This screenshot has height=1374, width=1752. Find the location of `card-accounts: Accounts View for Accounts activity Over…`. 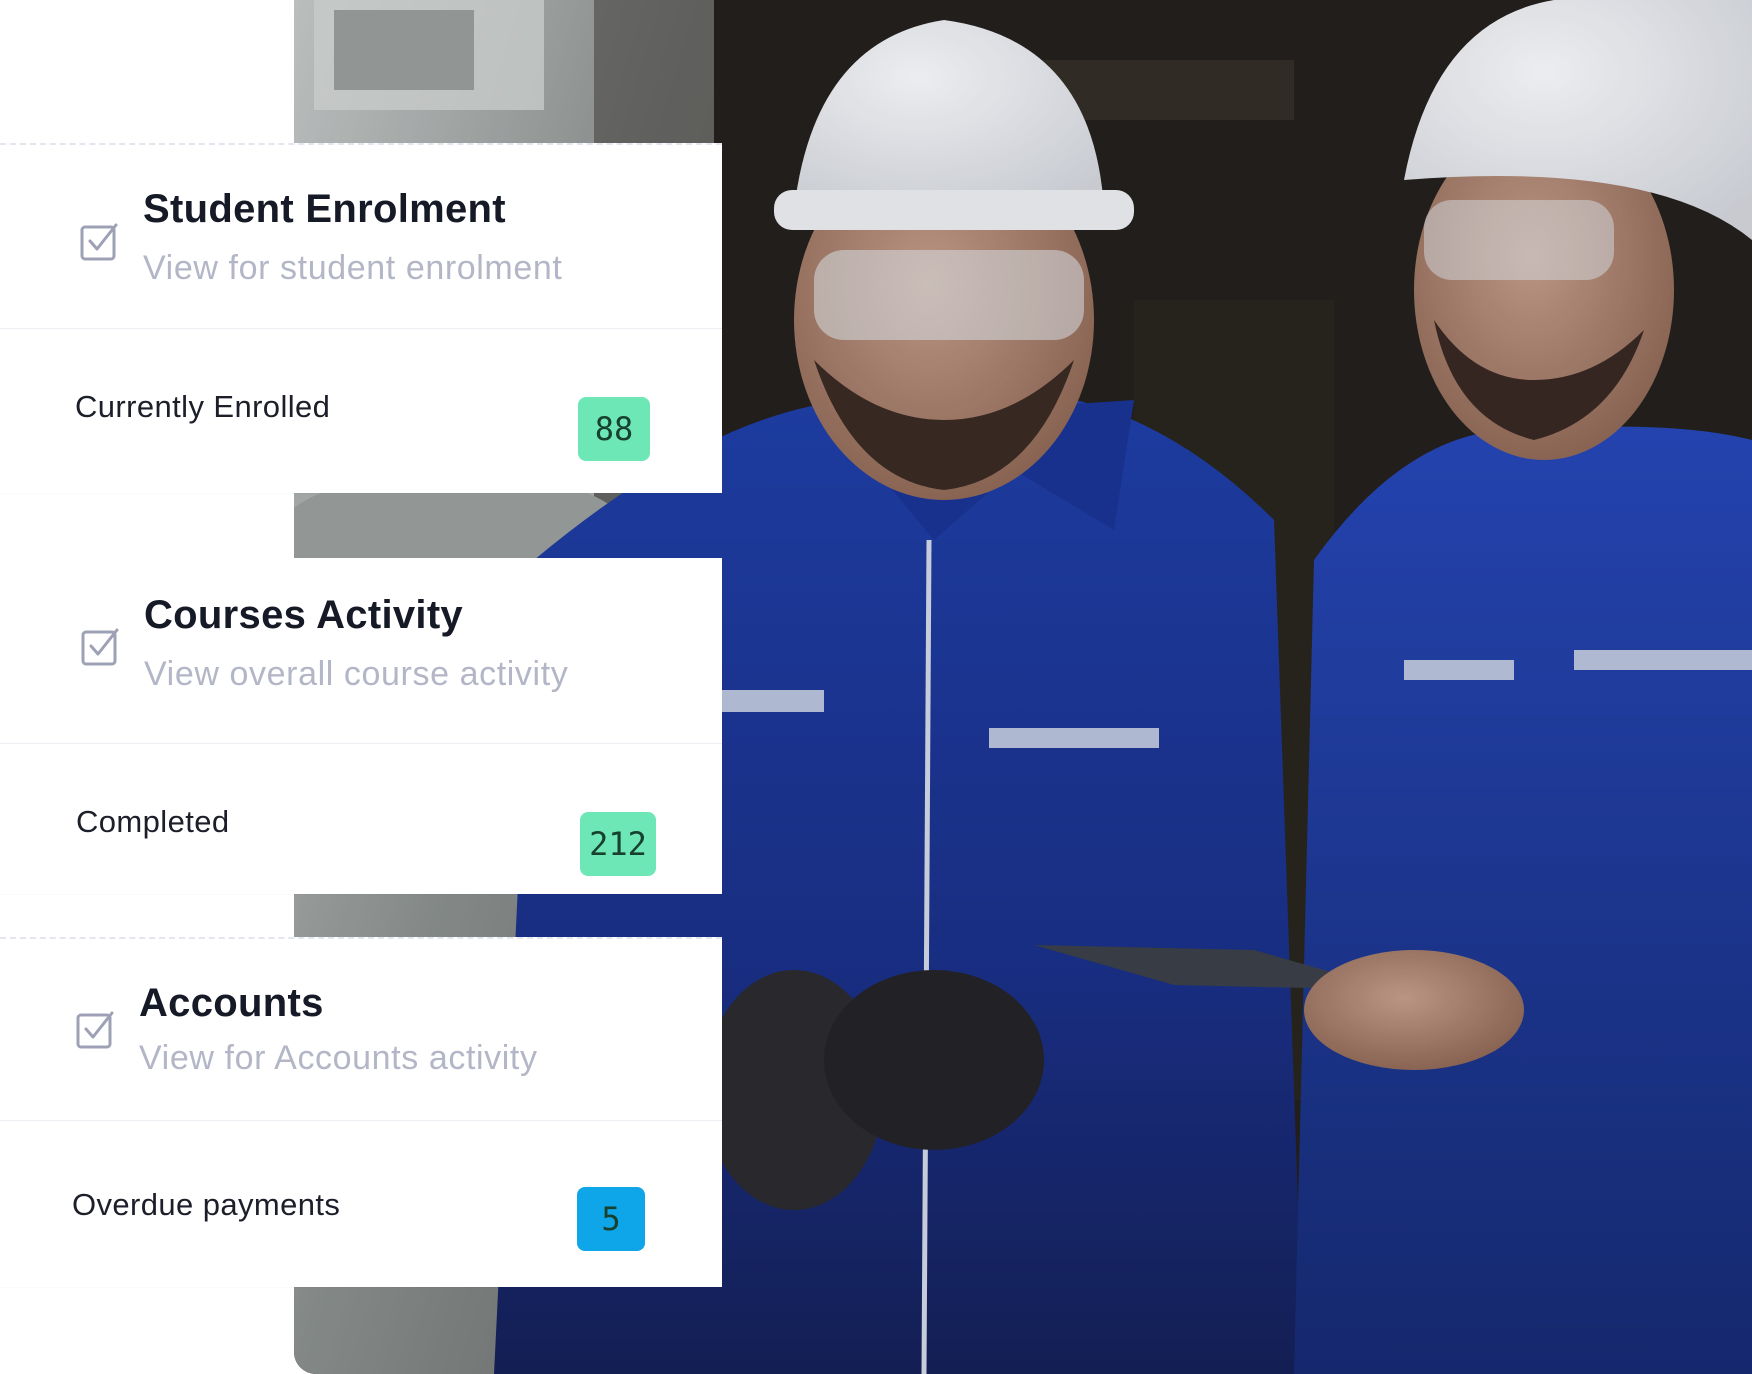

card-accounts: Accounts View for Accounts activity Over… is located at coordinates (361, 1112).